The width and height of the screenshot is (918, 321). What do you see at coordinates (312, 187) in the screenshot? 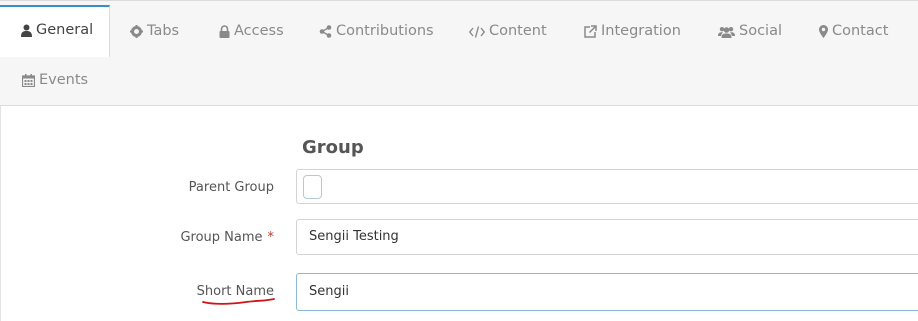
I see `parent-group-empty-tag` at bounding box center [312, 187].